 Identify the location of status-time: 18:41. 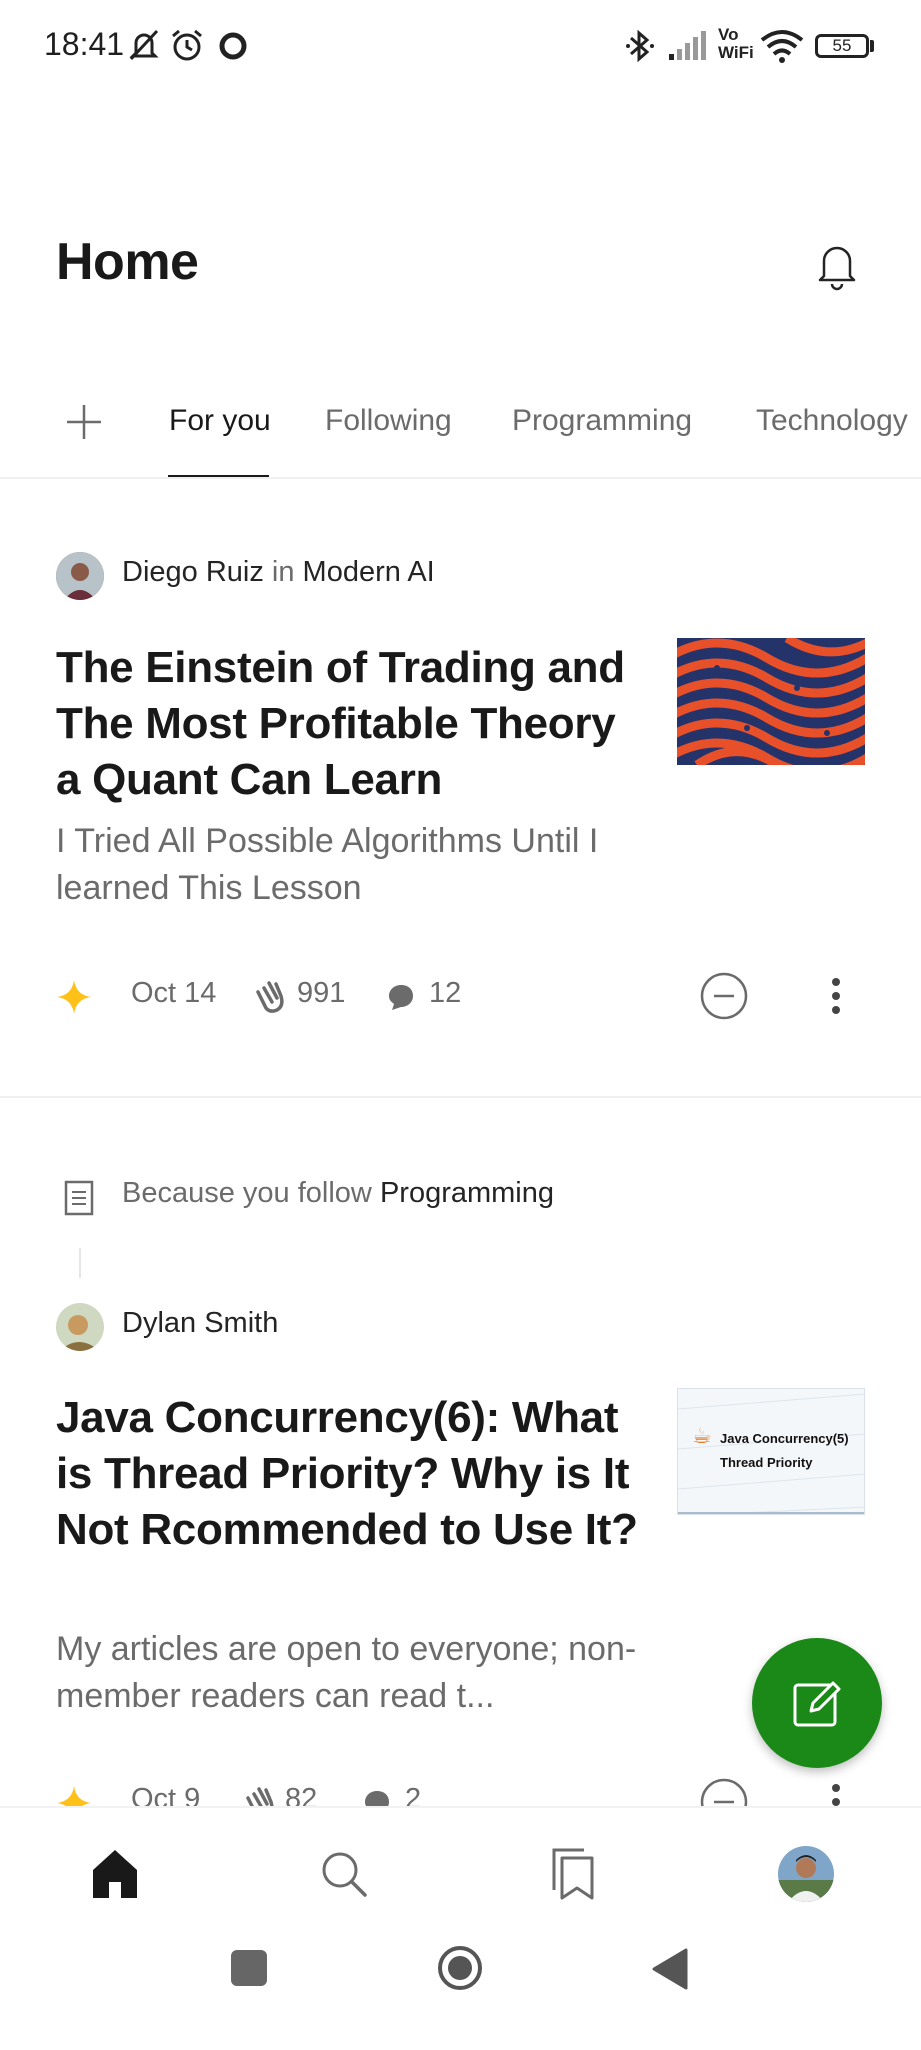
(84, 44).